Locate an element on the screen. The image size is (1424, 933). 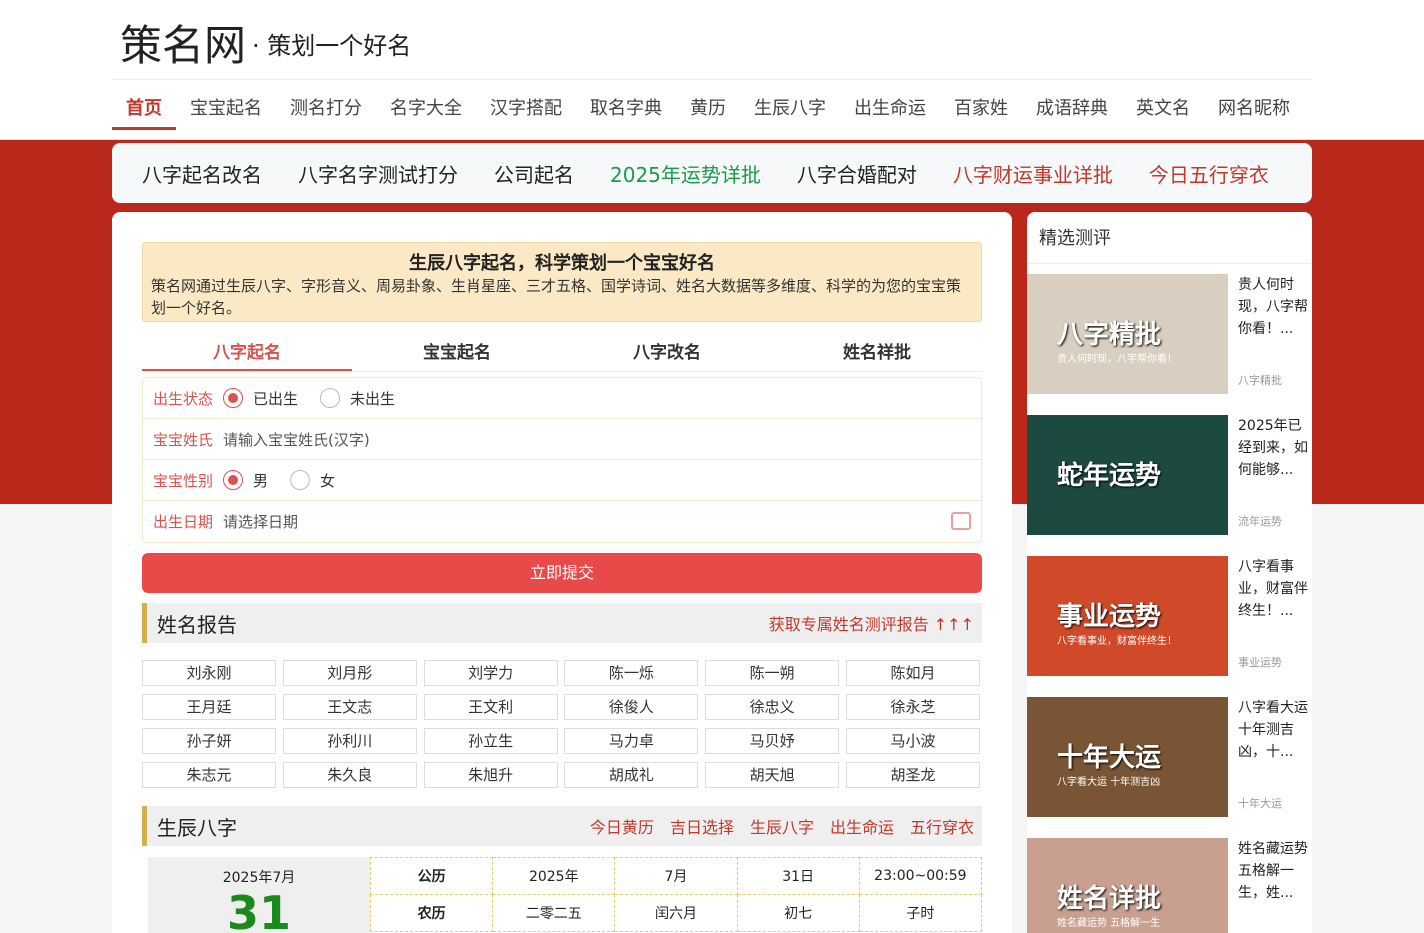
review-card: 八字精批 贵人何时现，八字帮你看！ 贵人何时现，八字帮你看！... 八字精批 is located at coordinates (1169, 335).